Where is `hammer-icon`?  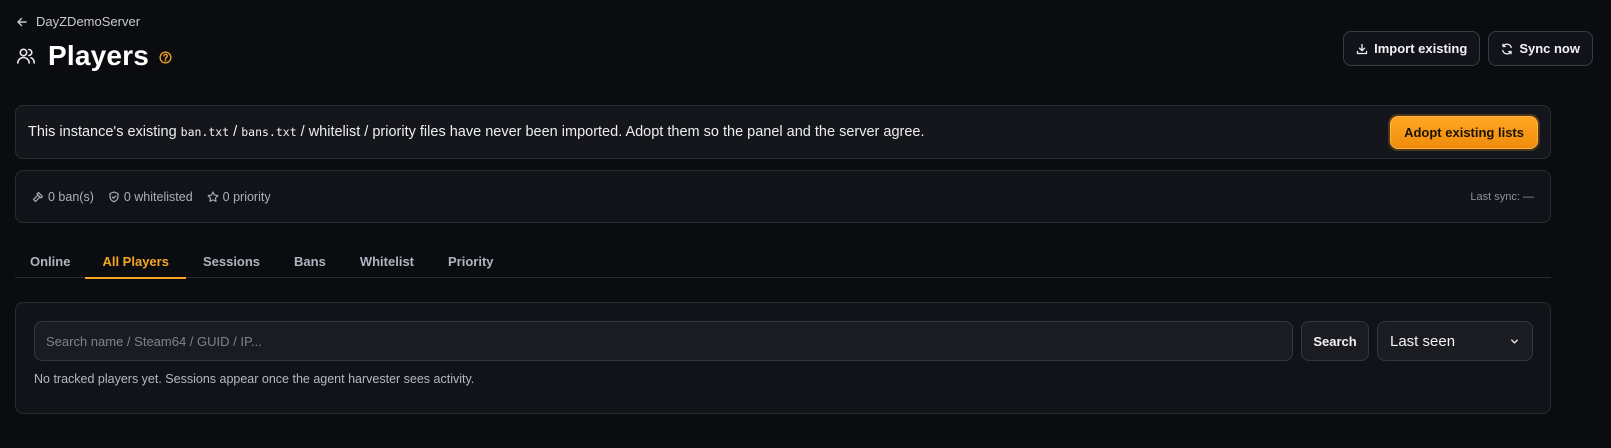 hammer-icon is located at coordinates (38, 196).